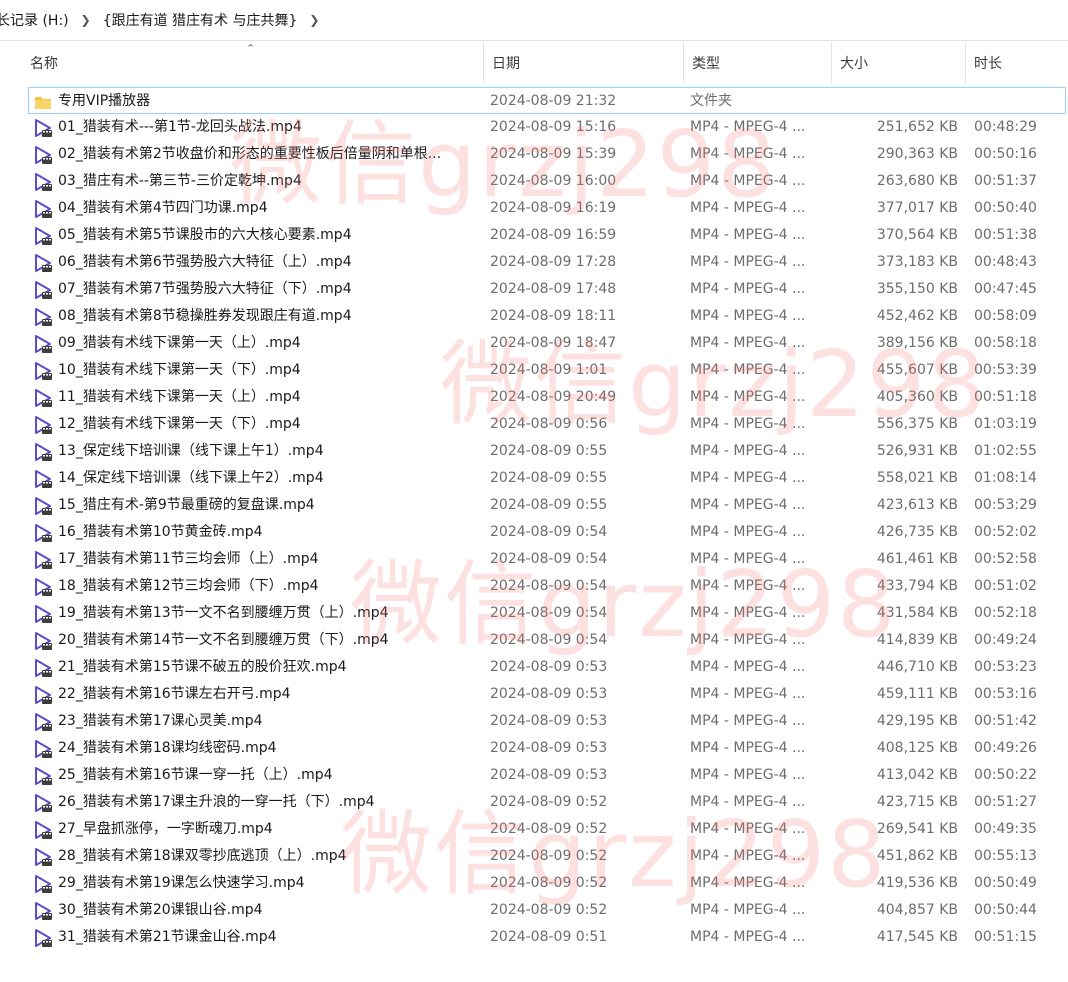  Describe the element at coordinates (553, 397) in the screenshot. I see `file-date: 2024-08-09 20:49` at that location.